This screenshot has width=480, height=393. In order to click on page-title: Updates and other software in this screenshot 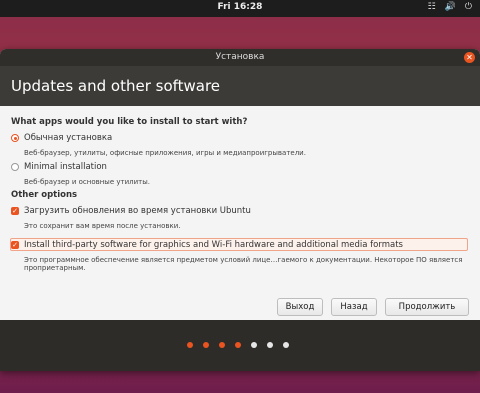, I will do `click(240, 86)`.